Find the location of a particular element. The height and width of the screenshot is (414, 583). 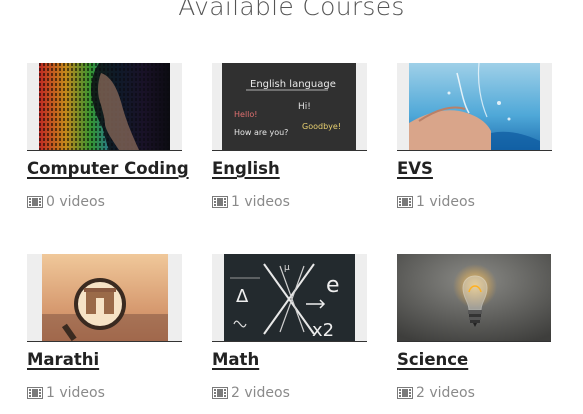

chalk-mu: μ is located at coordinates (287, 268).